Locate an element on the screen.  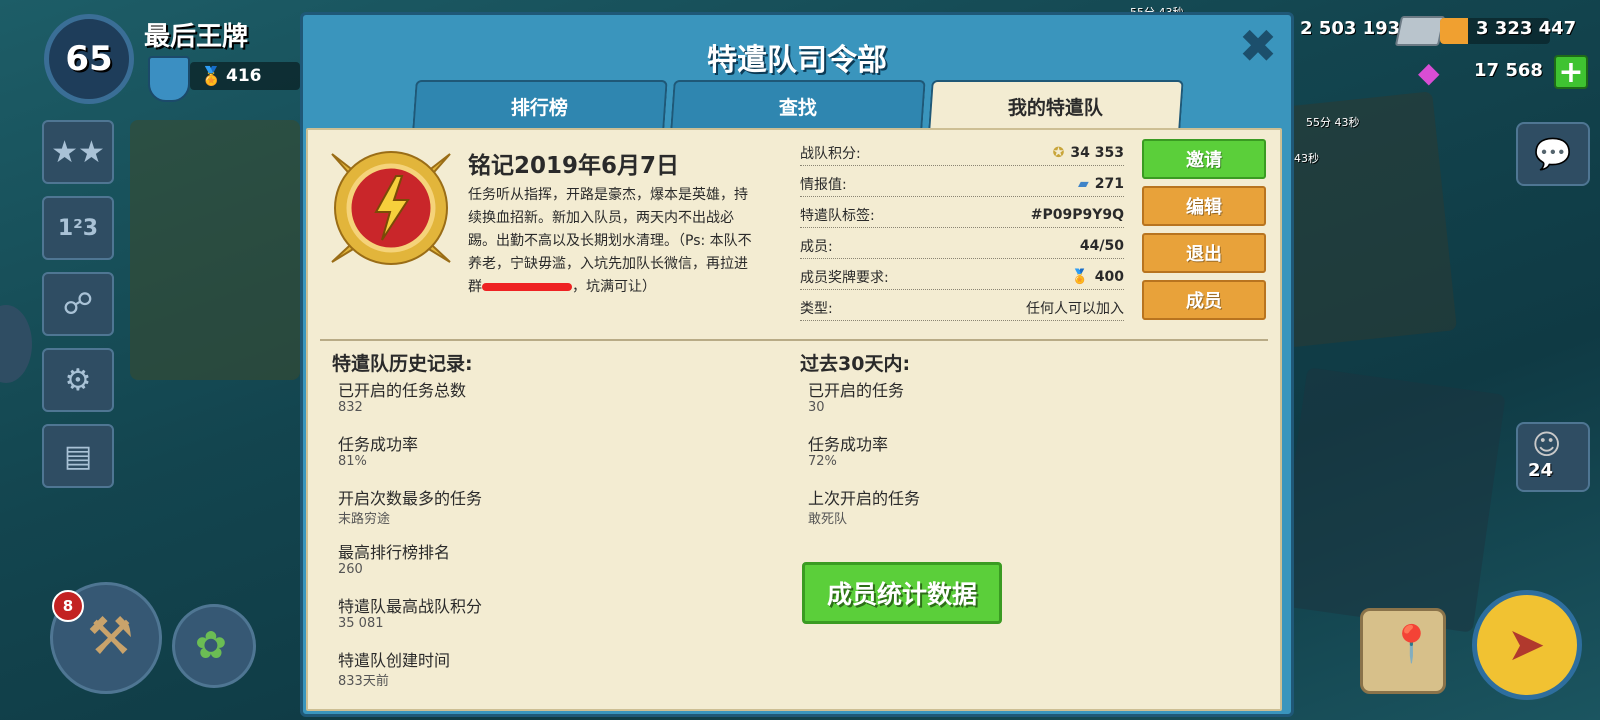
newspaper-icon: ▤ is located at coordinates (78, 456).